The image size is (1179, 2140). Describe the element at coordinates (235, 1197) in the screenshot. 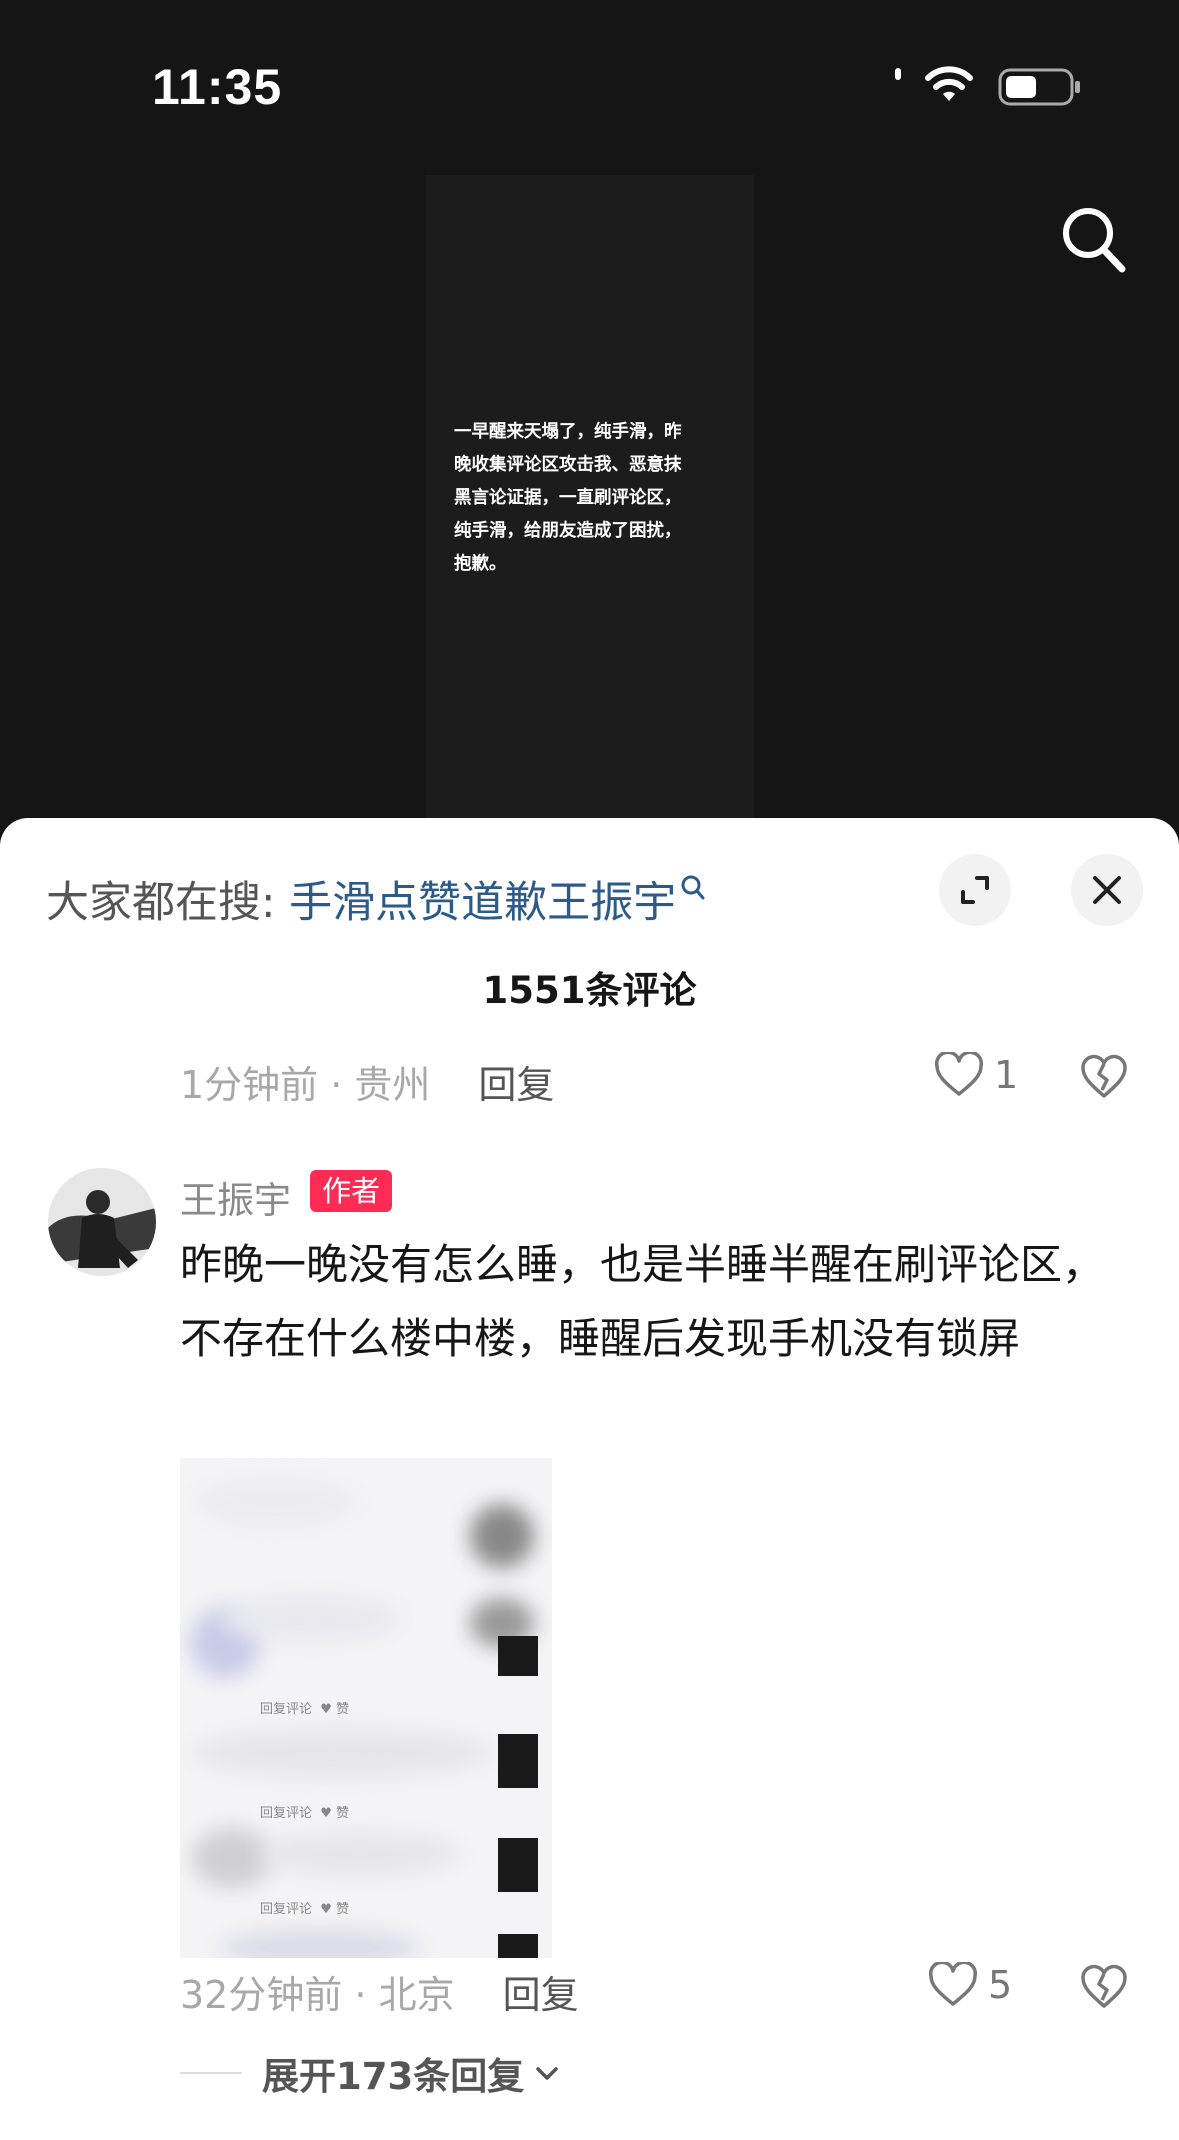

I see `username: 王振宇` at that location.